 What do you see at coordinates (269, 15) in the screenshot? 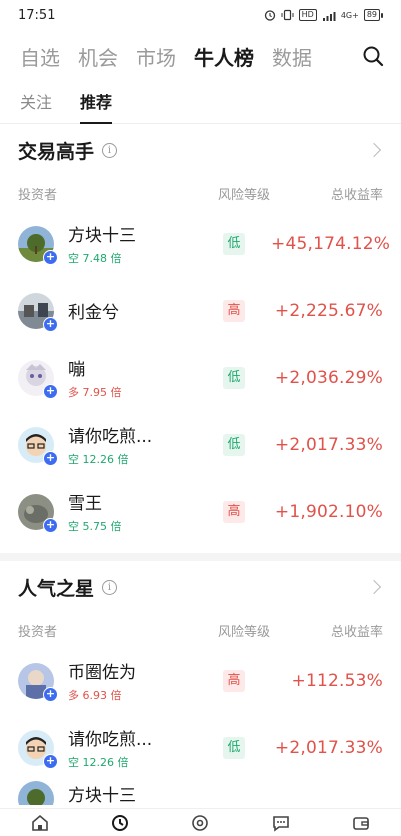
I see `alarm-icon` at bounding box center [269, 15].